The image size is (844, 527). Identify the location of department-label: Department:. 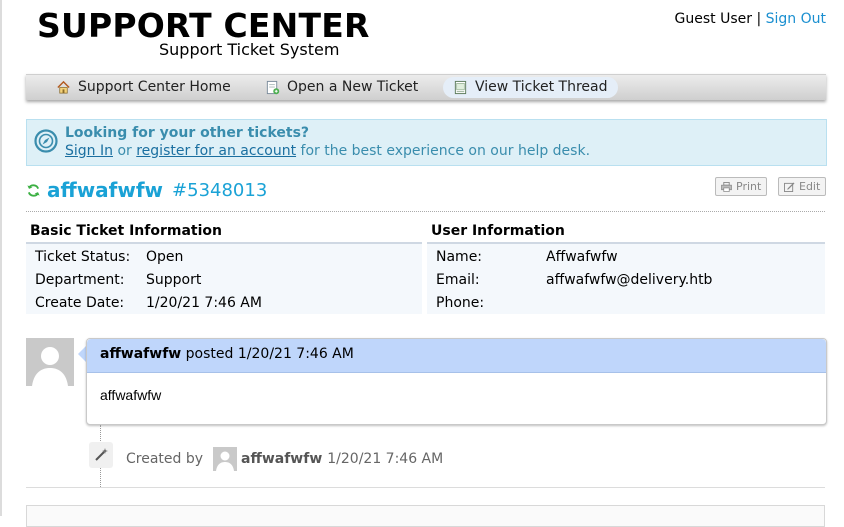
(80, 280).